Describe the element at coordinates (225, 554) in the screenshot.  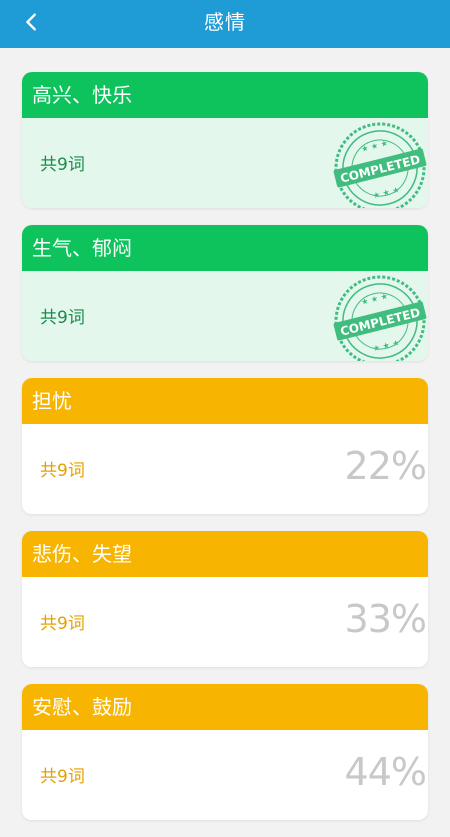
I see `category-title: 悲伤、失望` at that location.